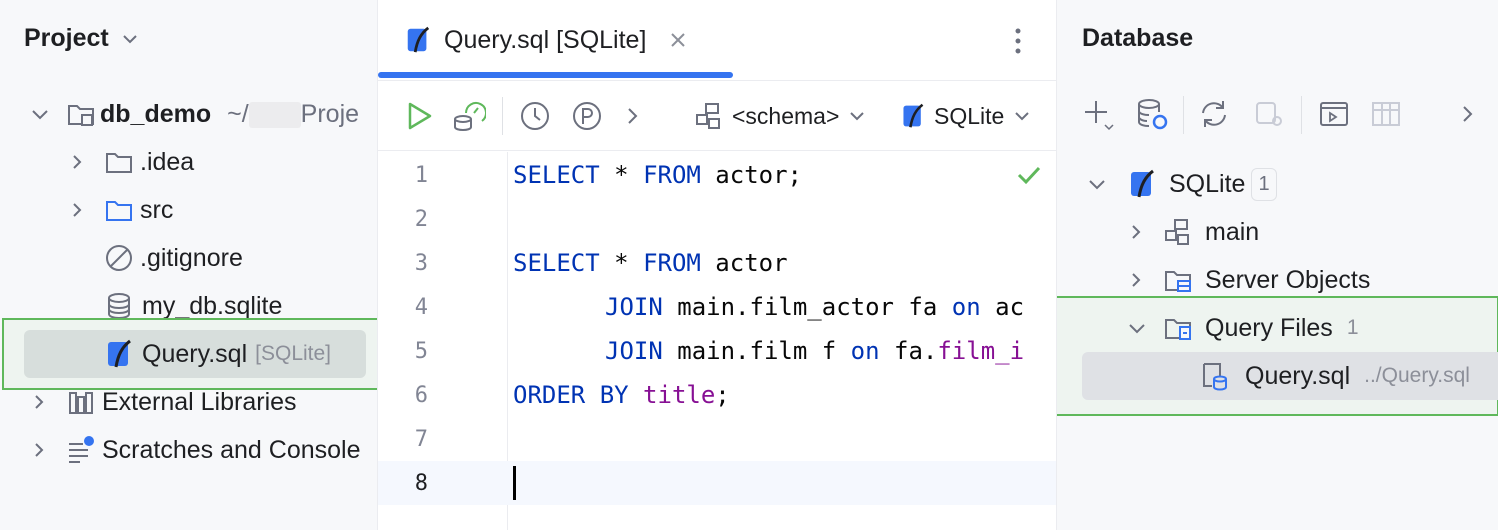  I want to click on database-title: Database, so click(1138, 38).